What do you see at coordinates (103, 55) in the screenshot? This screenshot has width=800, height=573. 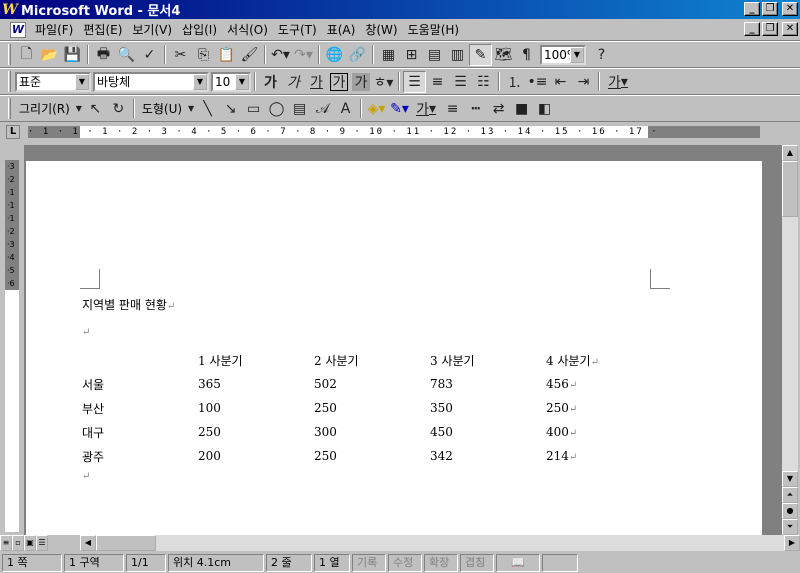 I see `print-icon: 🖶` at bounding box center [103, 55].